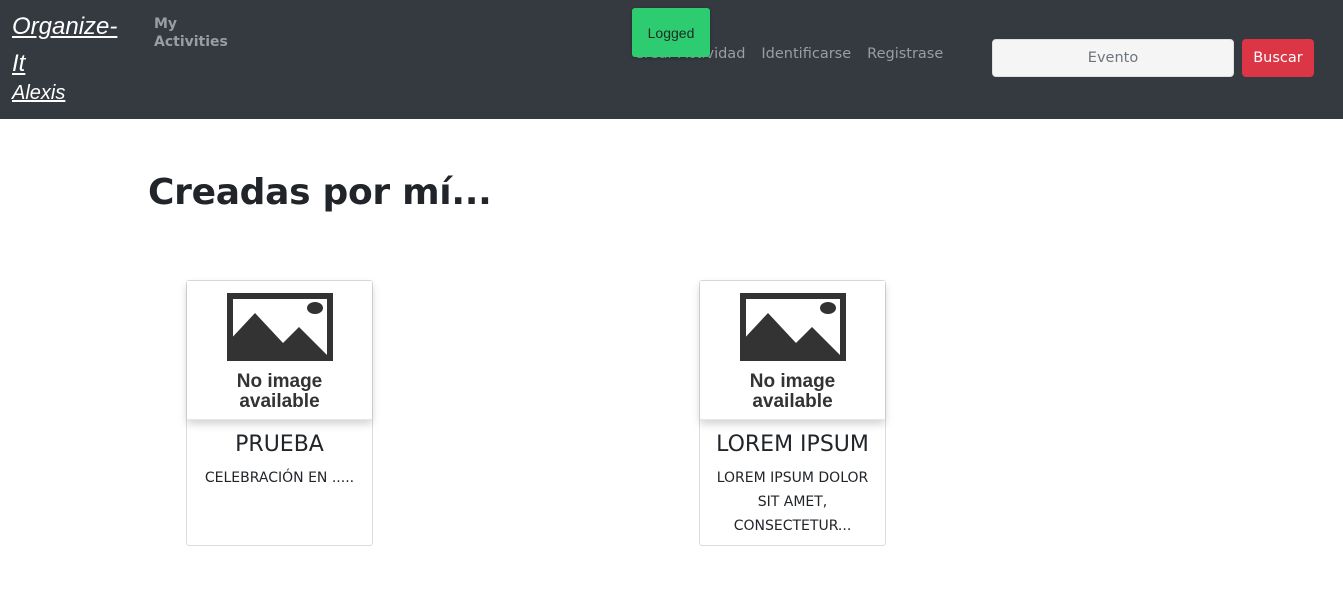 This screenshot has height=596, width=1343. I want to click on my-activities-link: My Activities, so click(194, 33).